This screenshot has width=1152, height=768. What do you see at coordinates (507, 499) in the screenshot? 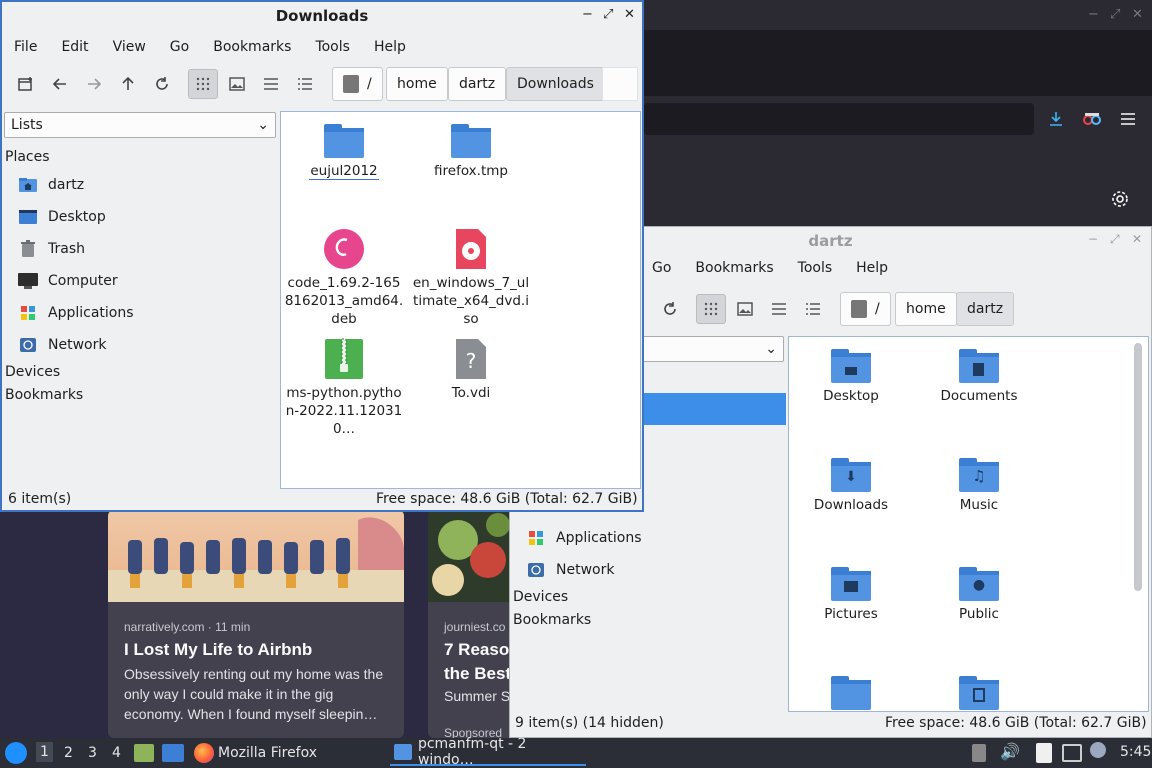
I see `status-free-space: Free space: 48.6 GiB (Total: 62.7 GiB)` at bounding box center [507, 499].